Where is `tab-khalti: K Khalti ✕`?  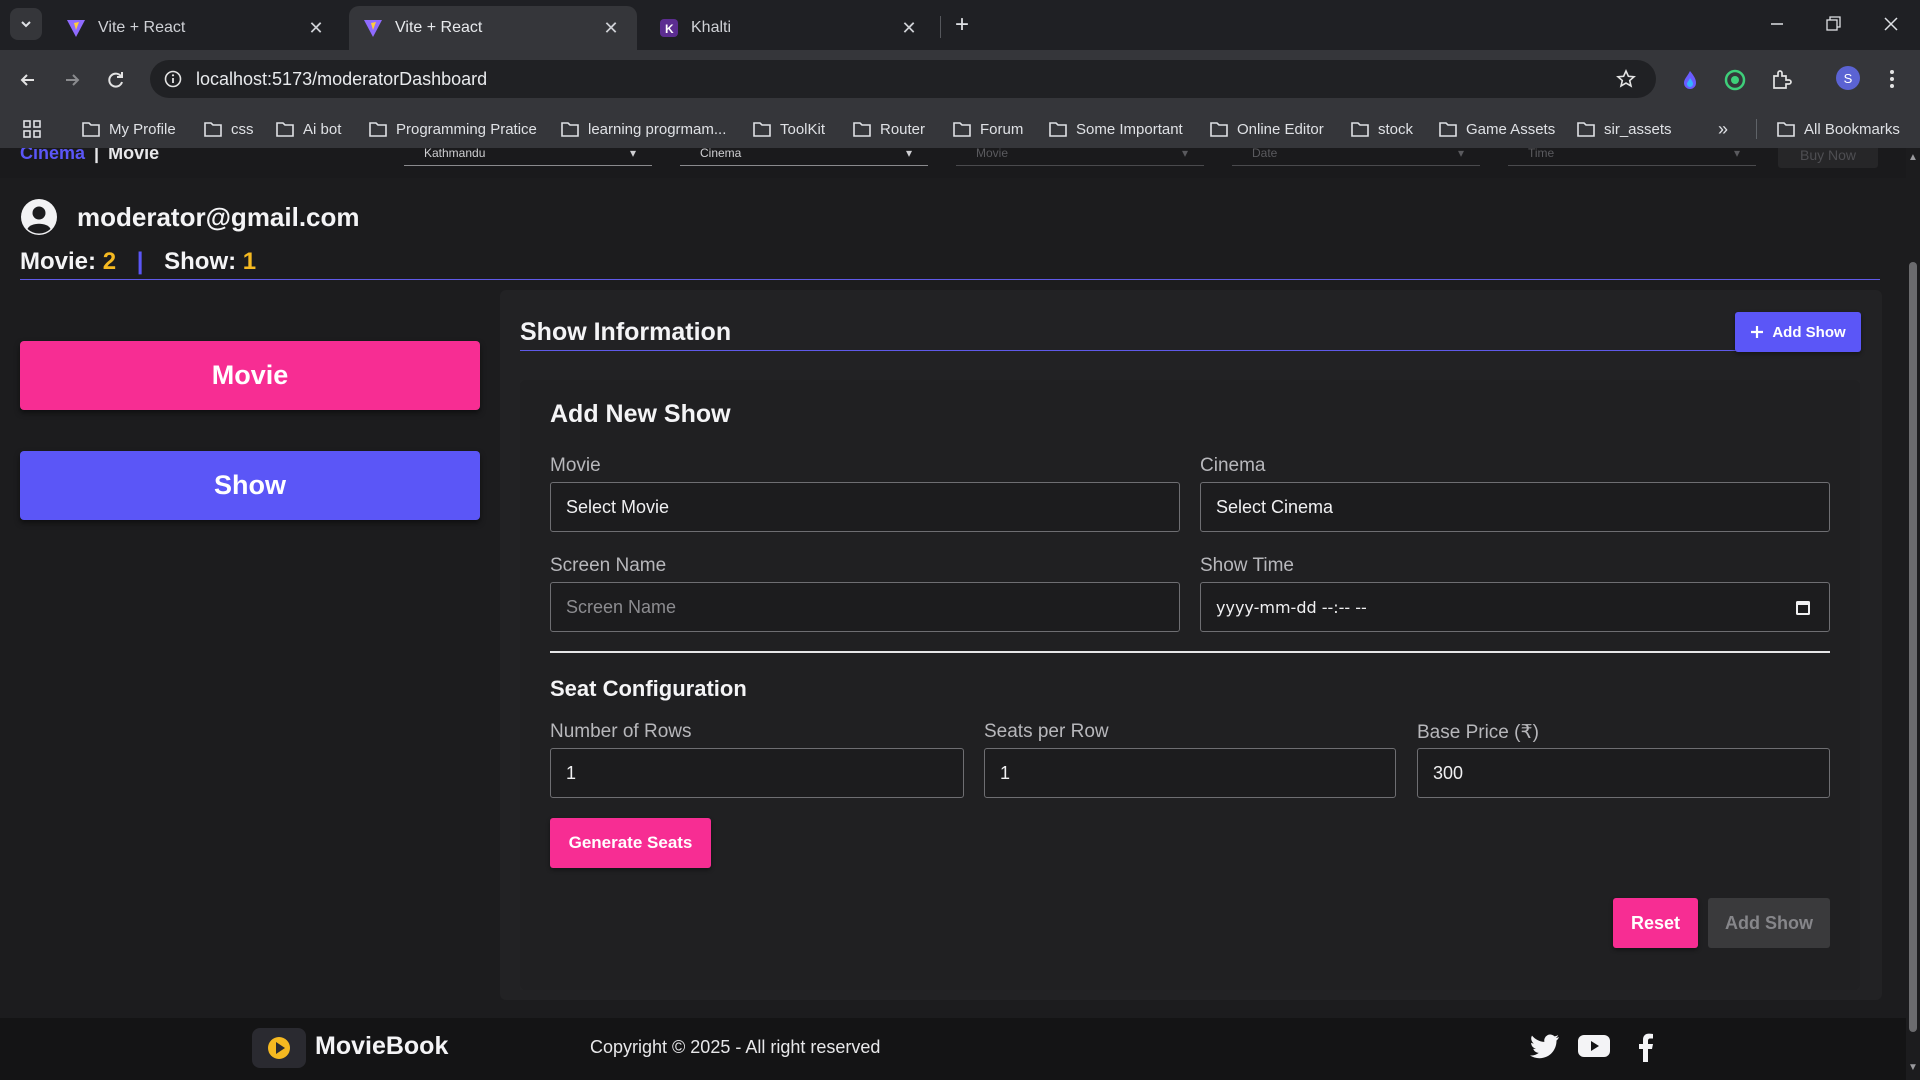
tab-khalti: K Khalti ✕ is located at coordinates (790, 28).